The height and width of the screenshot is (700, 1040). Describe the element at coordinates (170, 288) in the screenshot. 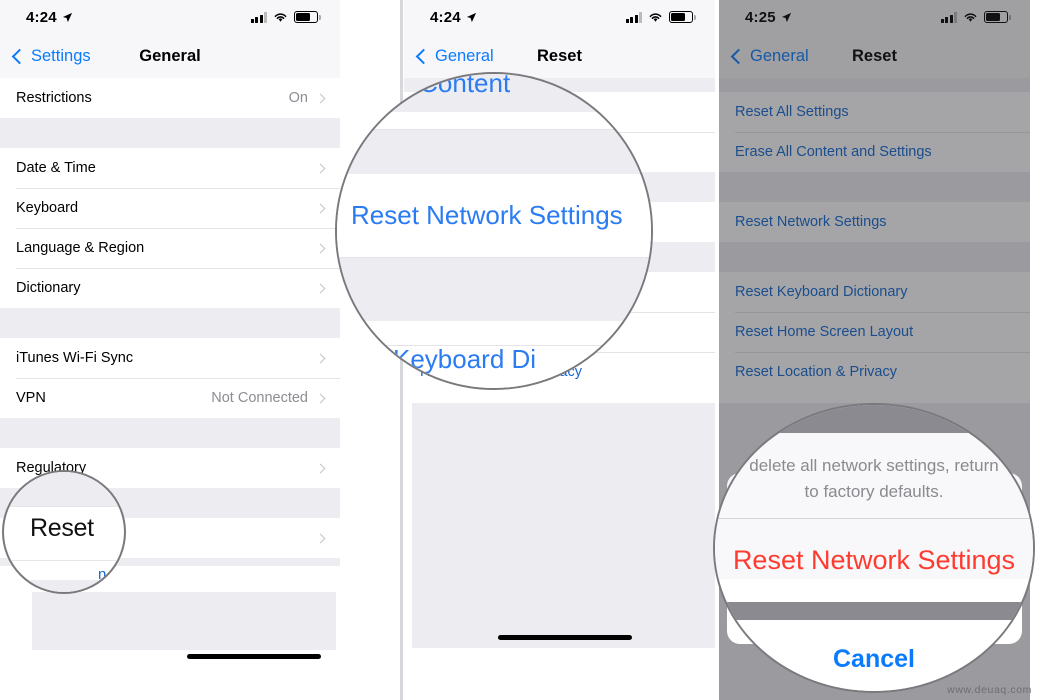

I see `table-row: Dictionary` at that location.